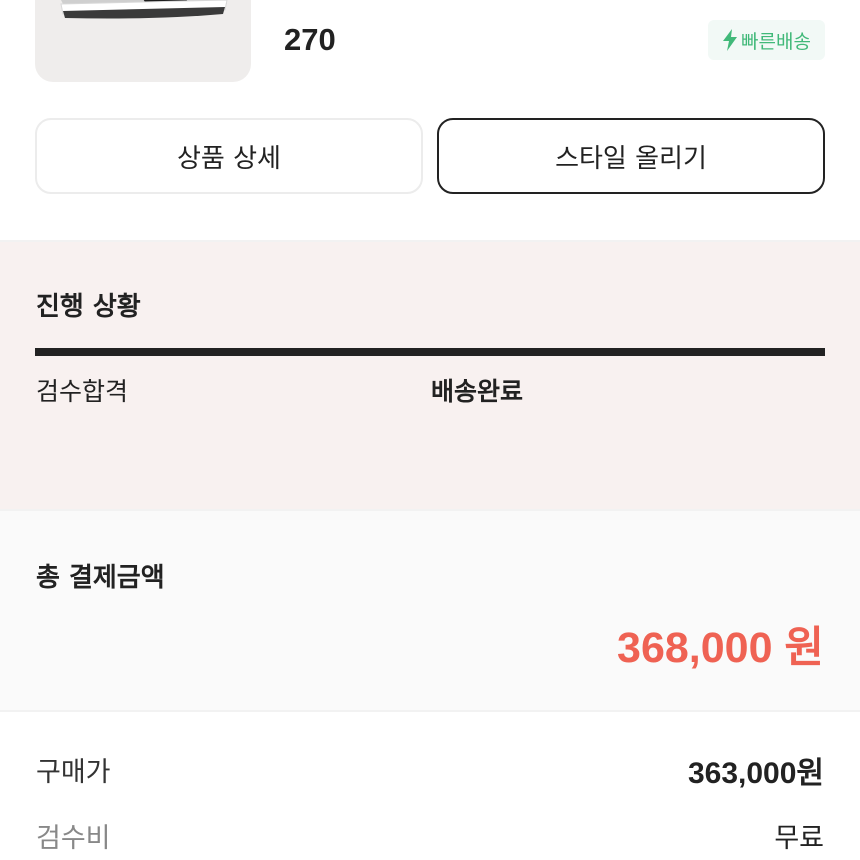 This screenshot has width=860, height=860. What do you see at coordinates (430, 711) in the screenshot?
I see `section-divider` at bounding box center [430, 711].